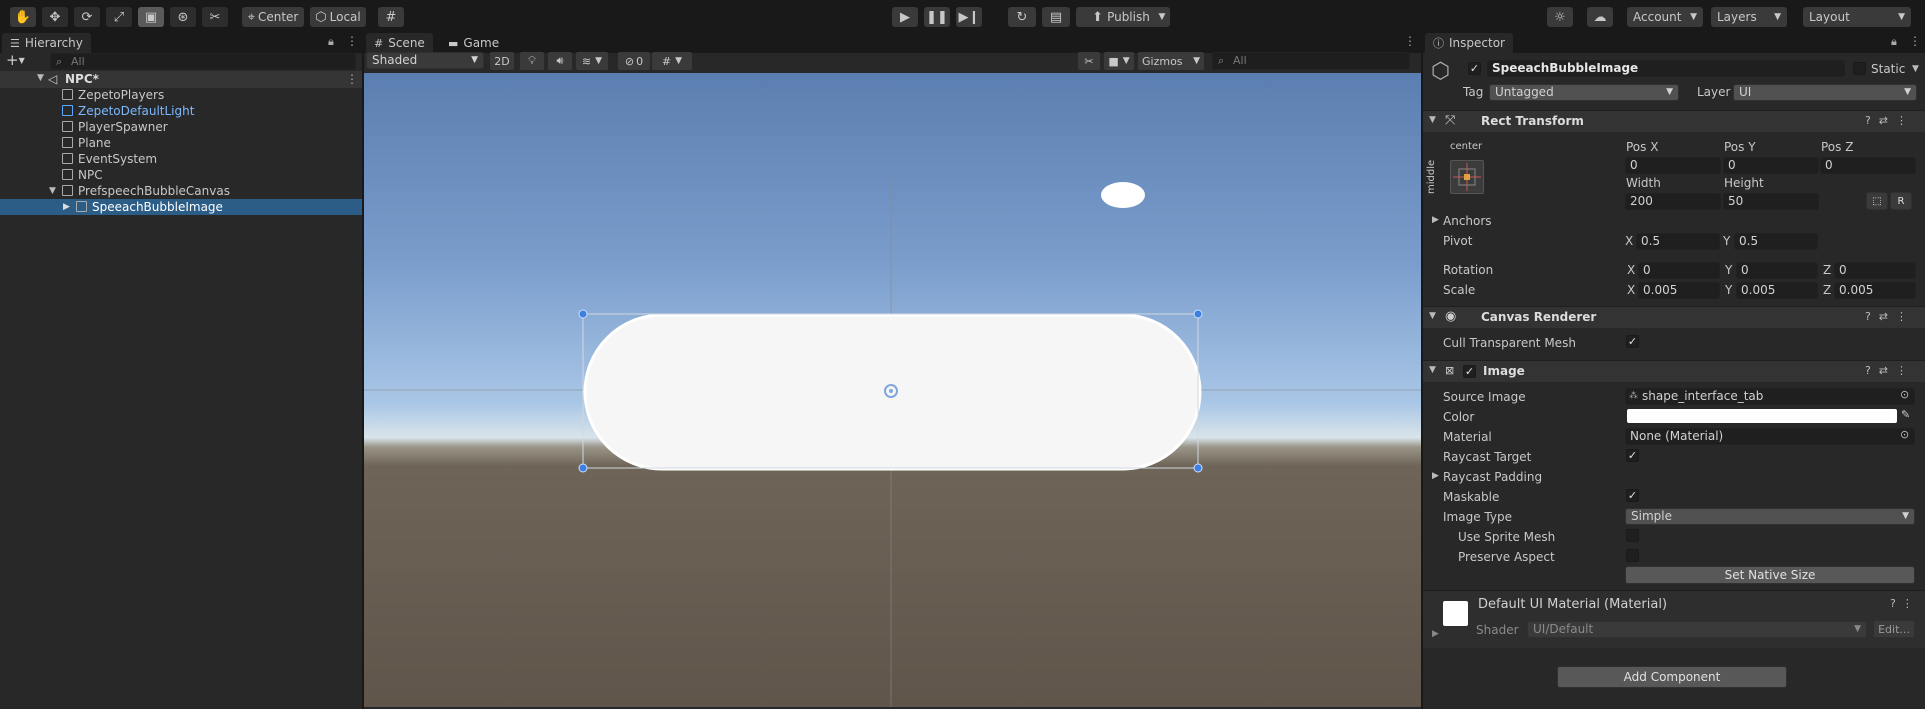 Image resolution: width=1925 pixels, height=709 pixels. Describe the element at coordinates (1469, 371) in the screenshot. I see `image-enabled-checkbox: ✓` at that location.